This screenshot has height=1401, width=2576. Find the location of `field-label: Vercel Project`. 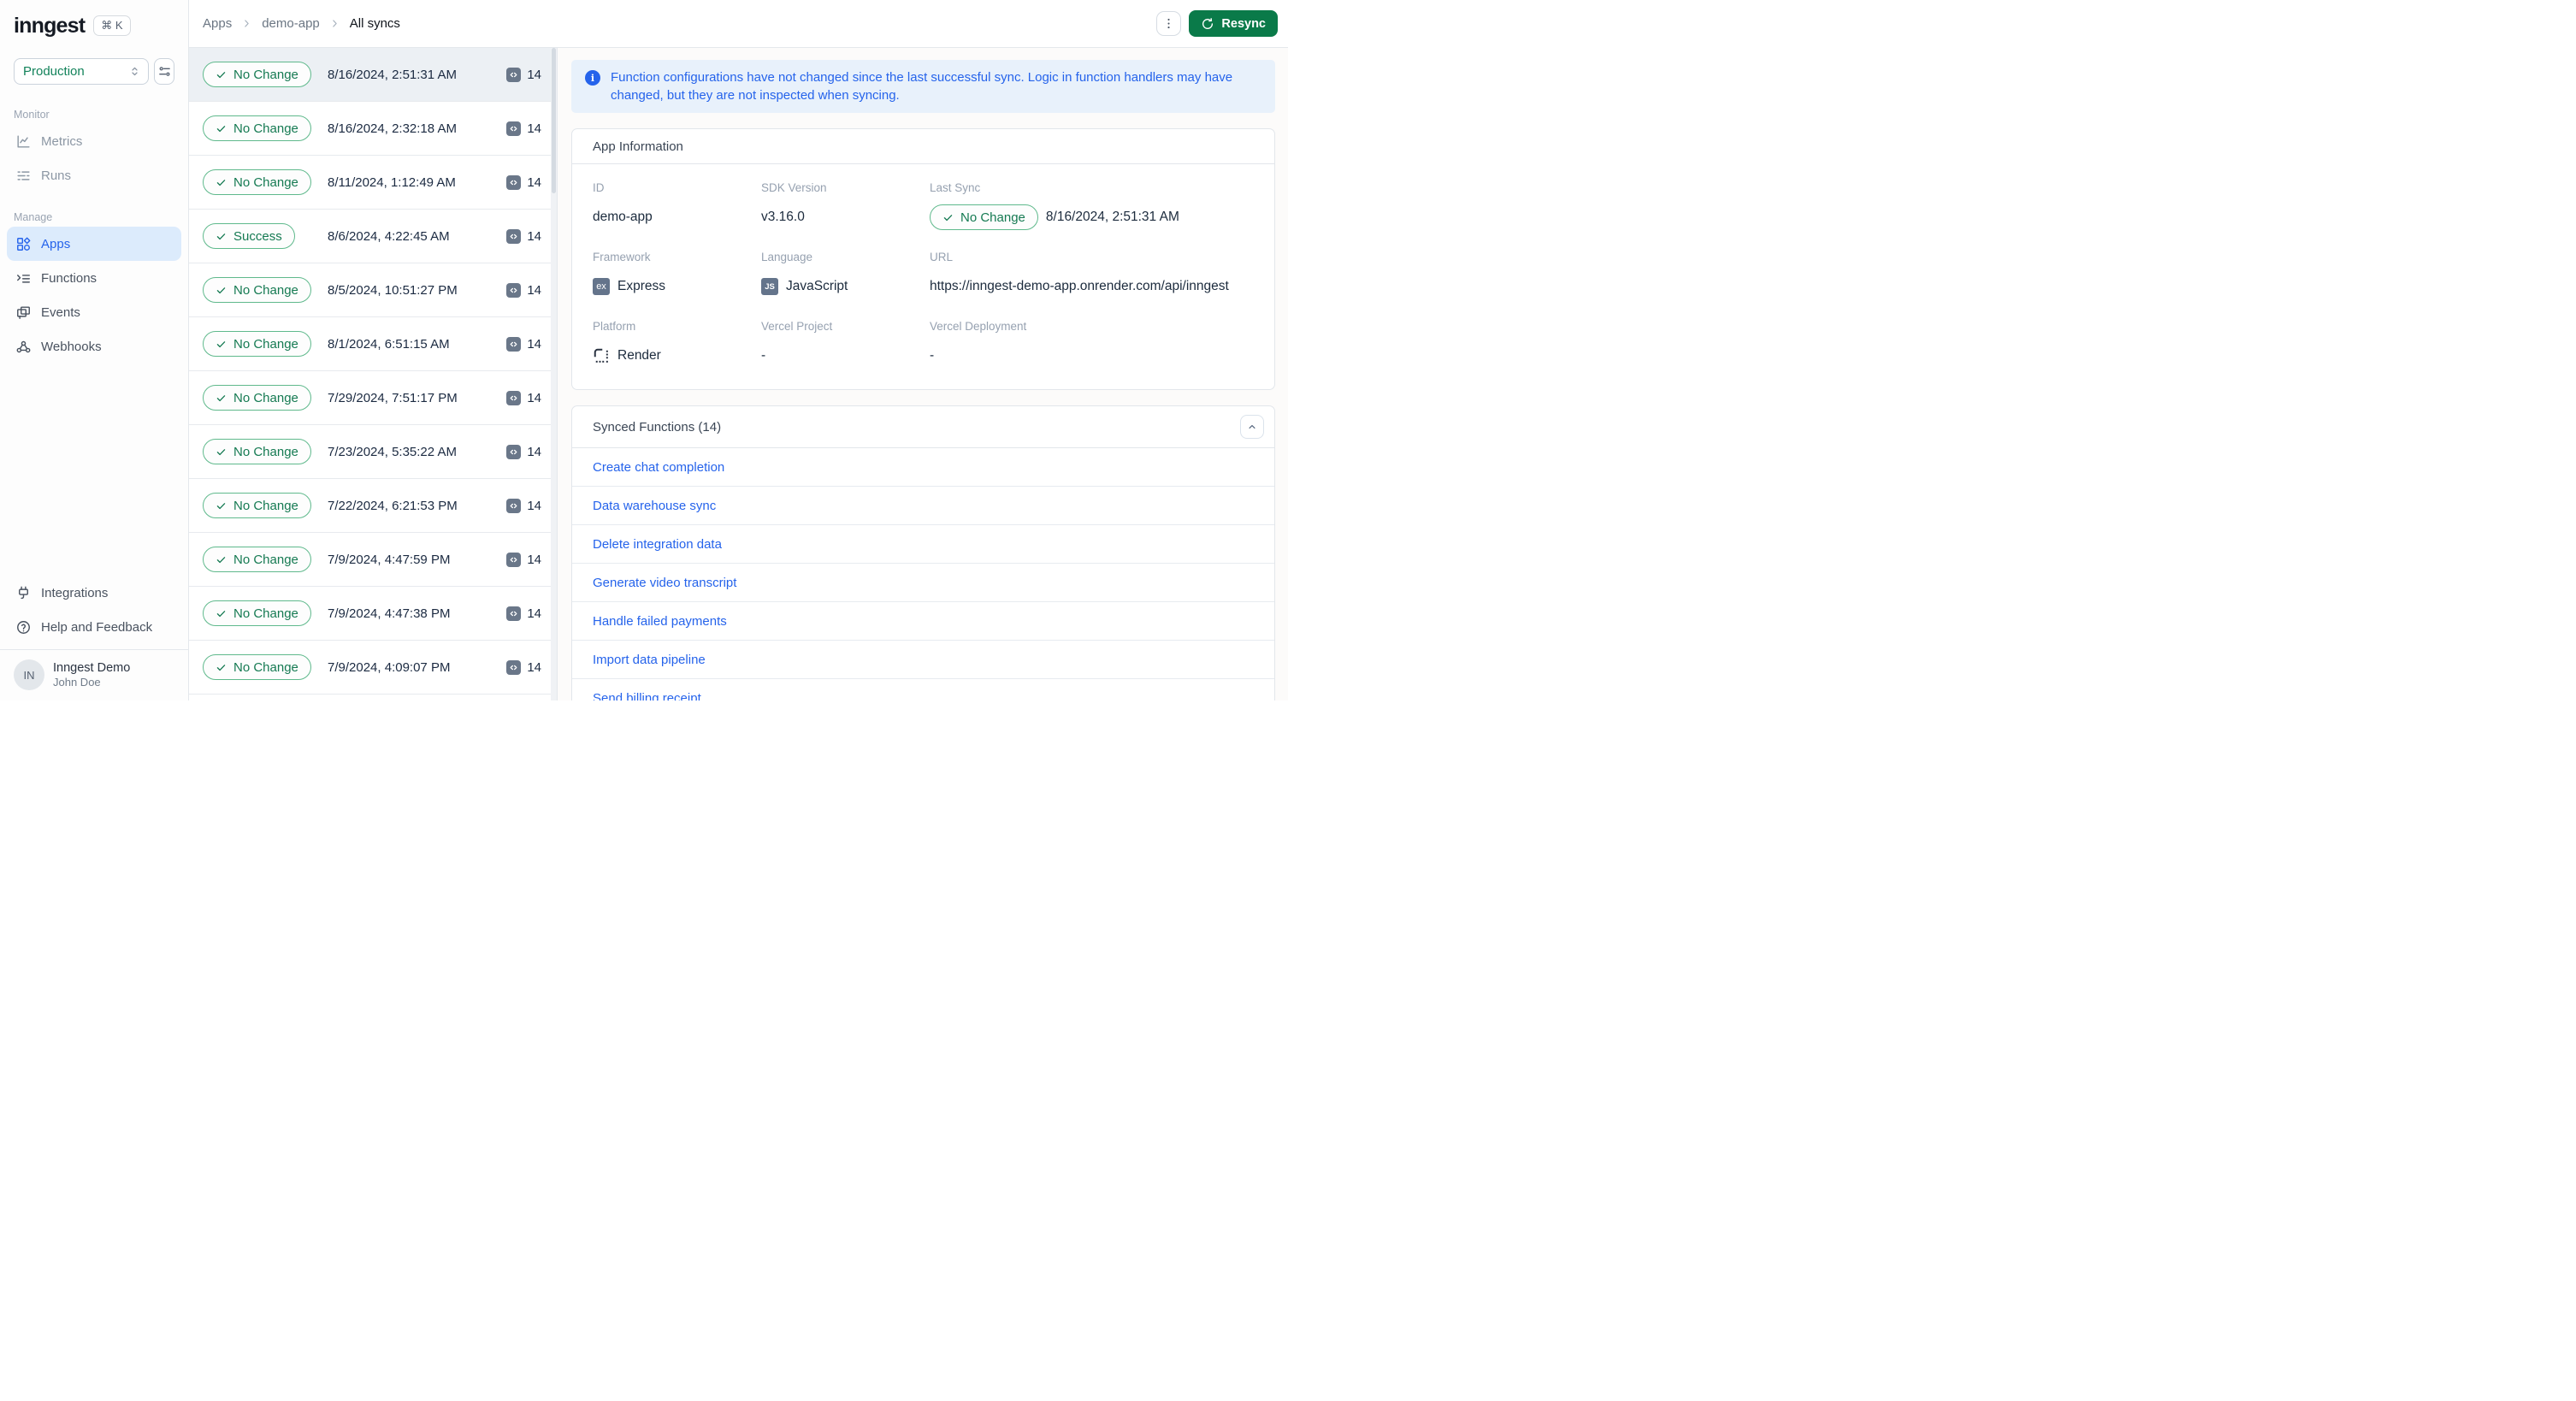

field-label: Vercel Project is located at coordinates (797, 326).